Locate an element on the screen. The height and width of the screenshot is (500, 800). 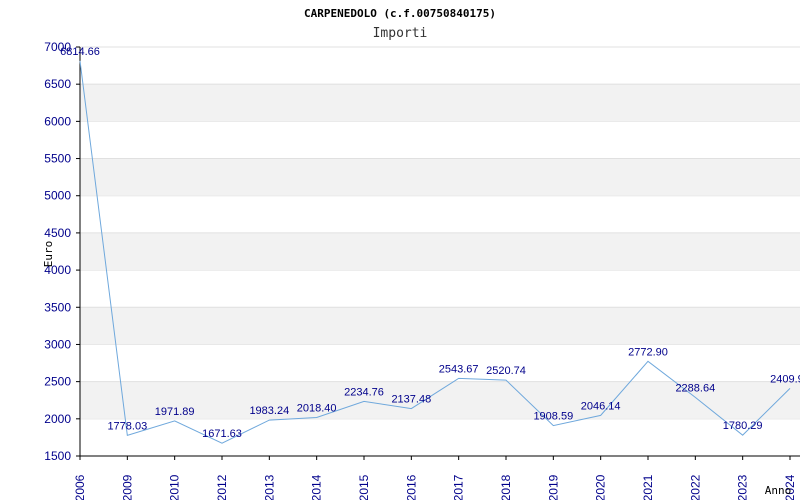
y-tick-label: 6000 is located at coordinates (57, 121).